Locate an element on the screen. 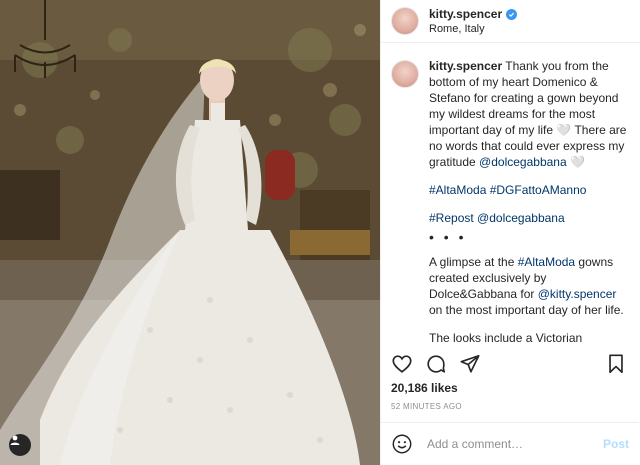  mention-link: @dolcegabbana is located at coordinates (523, 162).